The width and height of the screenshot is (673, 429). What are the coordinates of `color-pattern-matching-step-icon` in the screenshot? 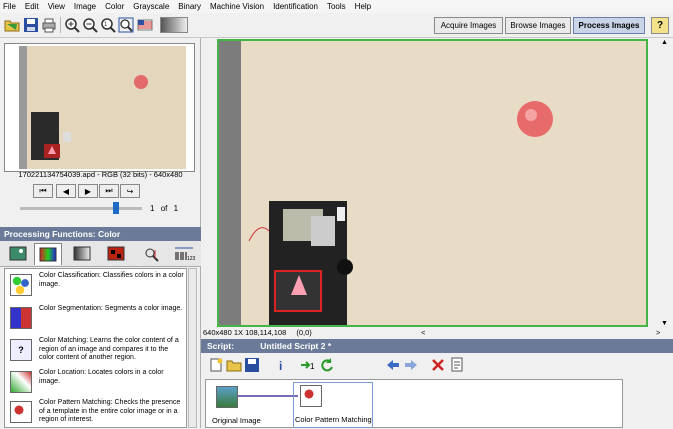 It's located at (311, 396).